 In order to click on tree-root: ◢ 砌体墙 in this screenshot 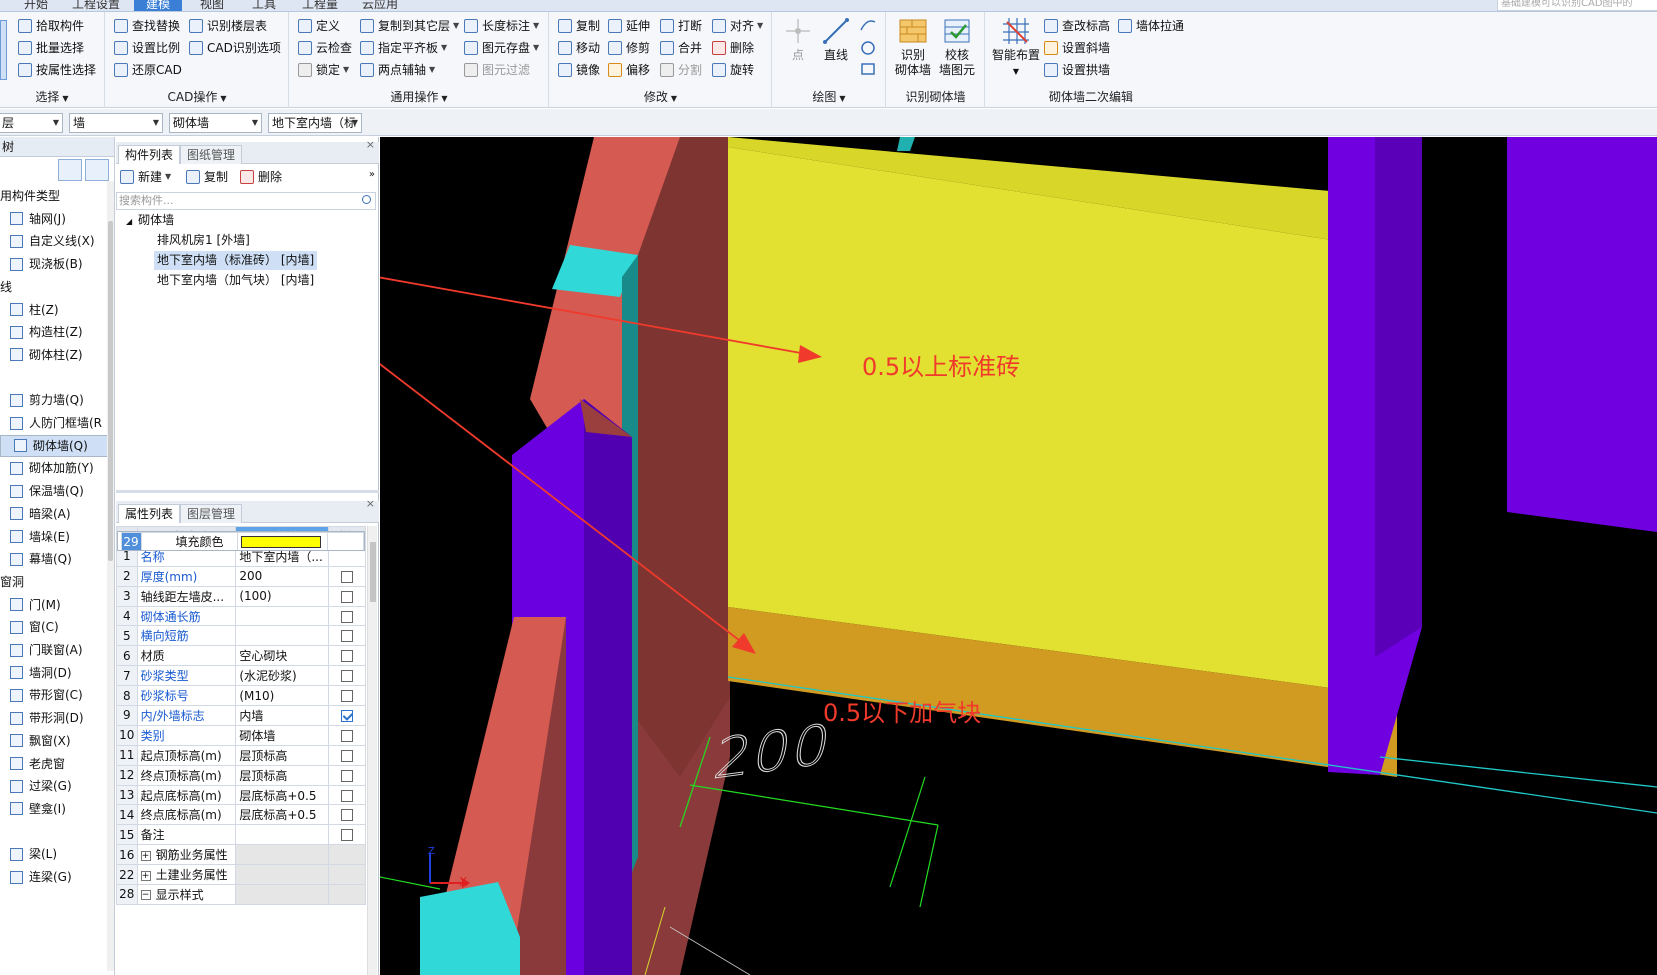, I will do `click(150, 220)`.